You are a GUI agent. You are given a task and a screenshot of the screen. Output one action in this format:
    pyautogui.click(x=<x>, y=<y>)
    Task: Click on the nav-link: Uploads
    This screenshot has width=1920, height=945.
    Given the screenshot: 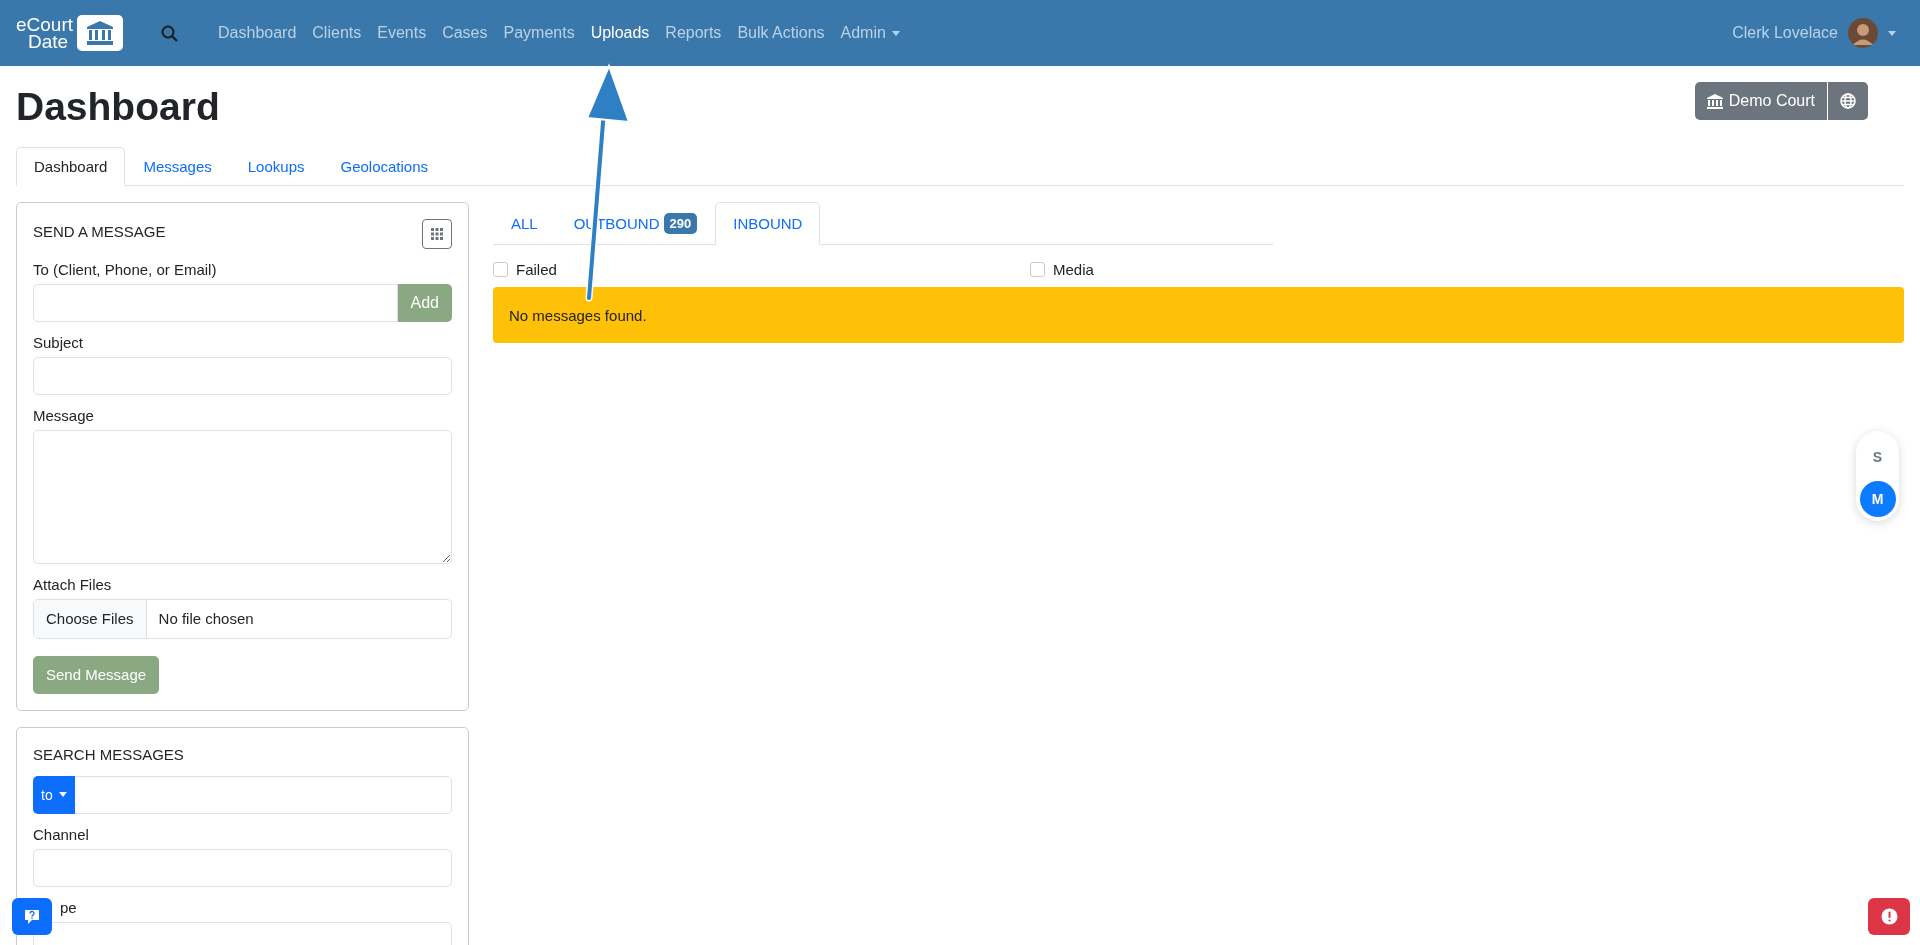 What is the action you would take?
    pyautogui.click(x=620, y=33)
    